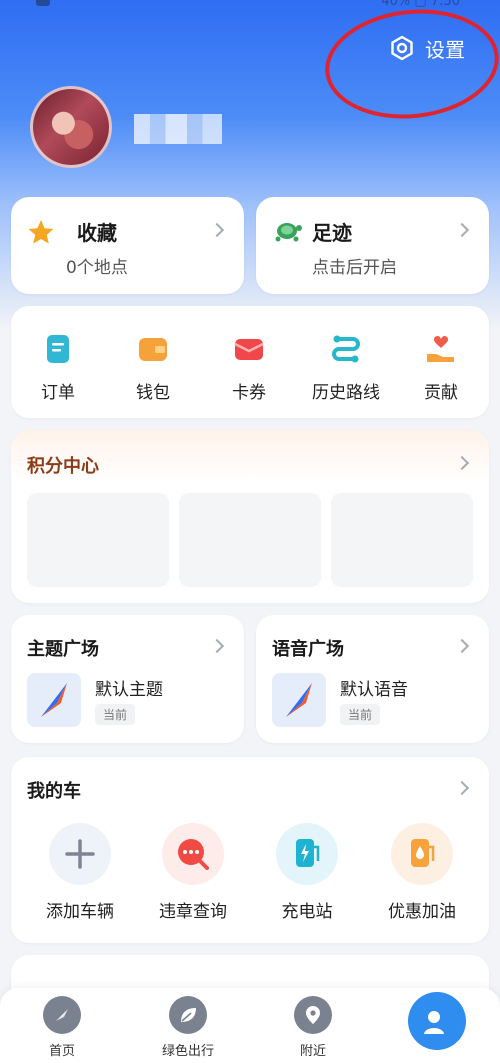  I want to click on theme-name: 默认主题, so click(129, 690).